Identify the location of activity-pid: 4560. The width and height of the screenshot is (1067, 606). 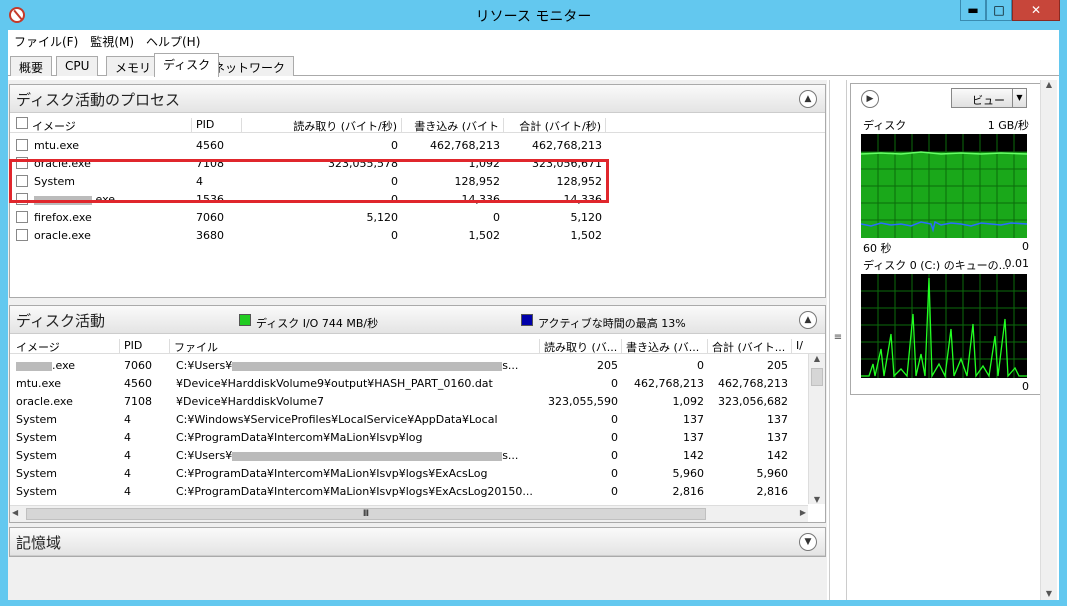
(138, 383).